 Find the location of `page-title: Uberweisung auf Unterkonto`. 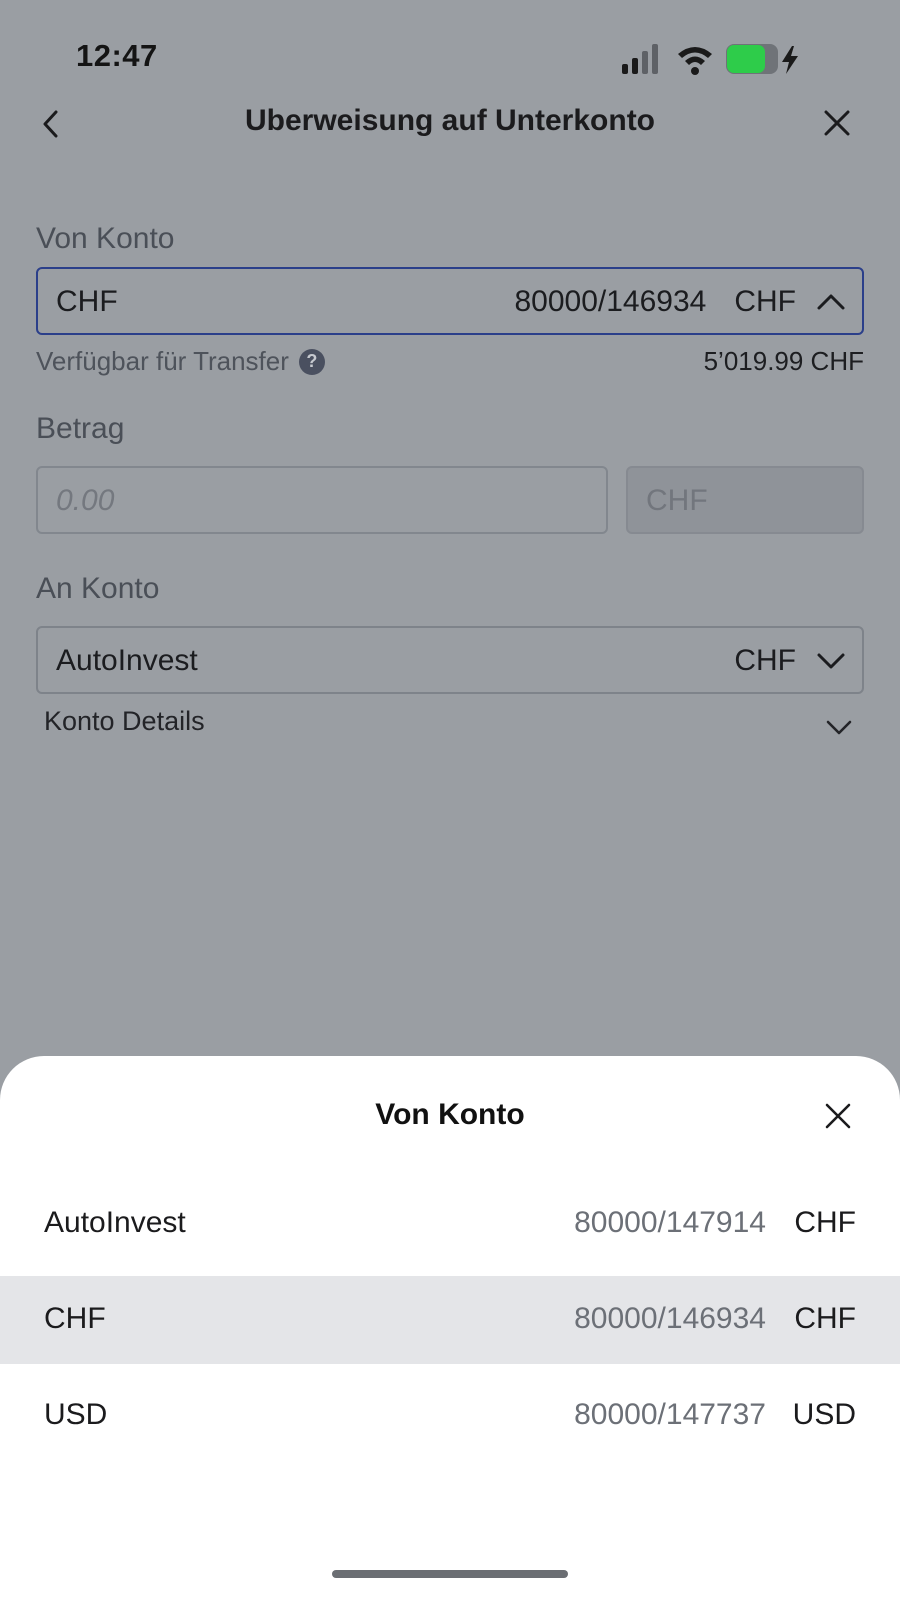

page-title: Uberweisung auf Unterkonto is located at coordinates (450, 120).